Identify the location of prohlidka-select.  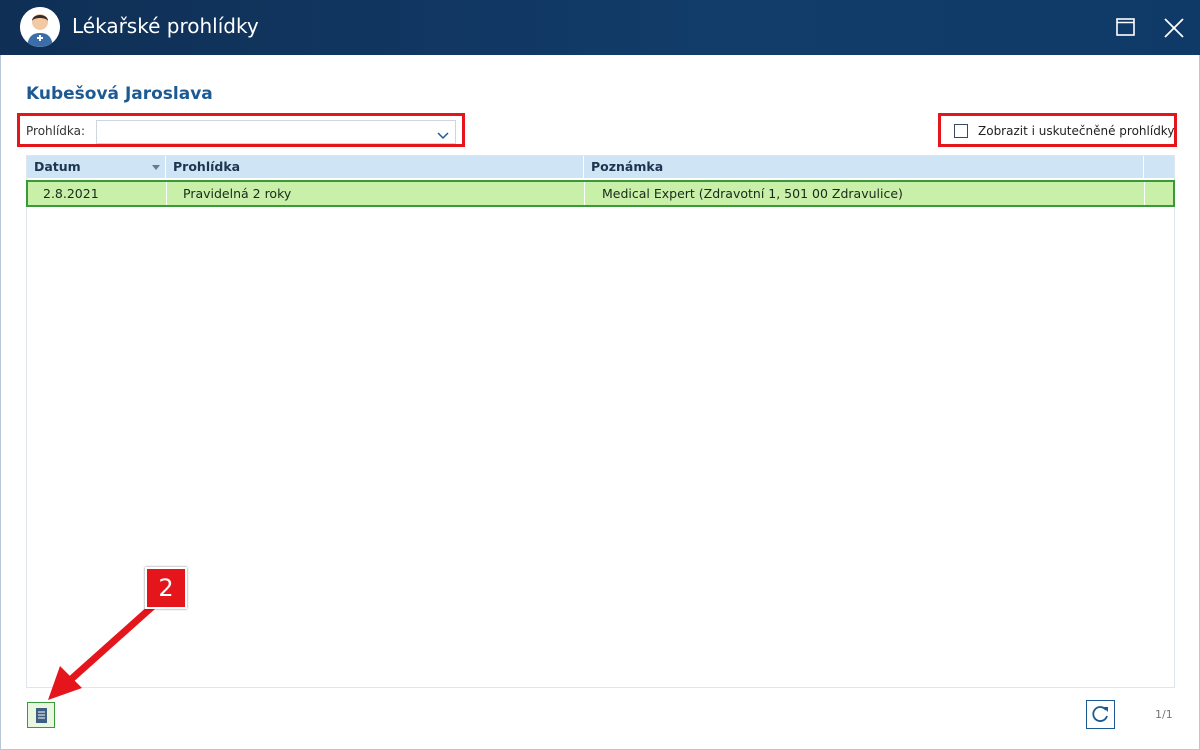
(276, 132).